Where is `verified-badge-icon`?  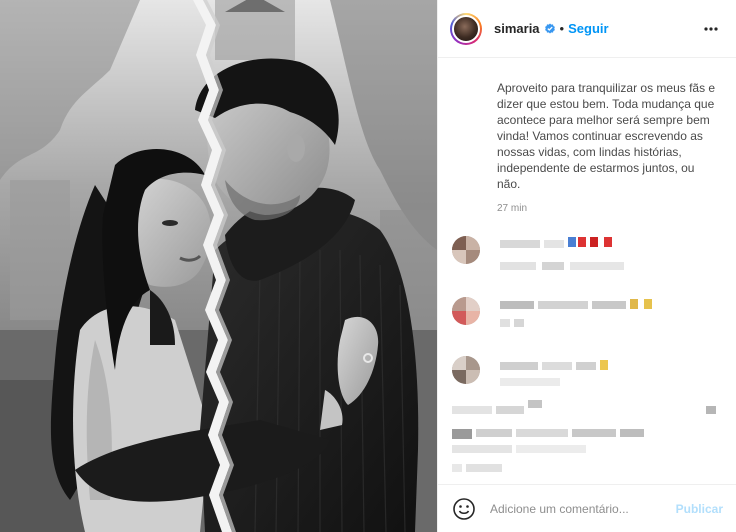 verified-badge-icon is located at coordinates (549, 28).